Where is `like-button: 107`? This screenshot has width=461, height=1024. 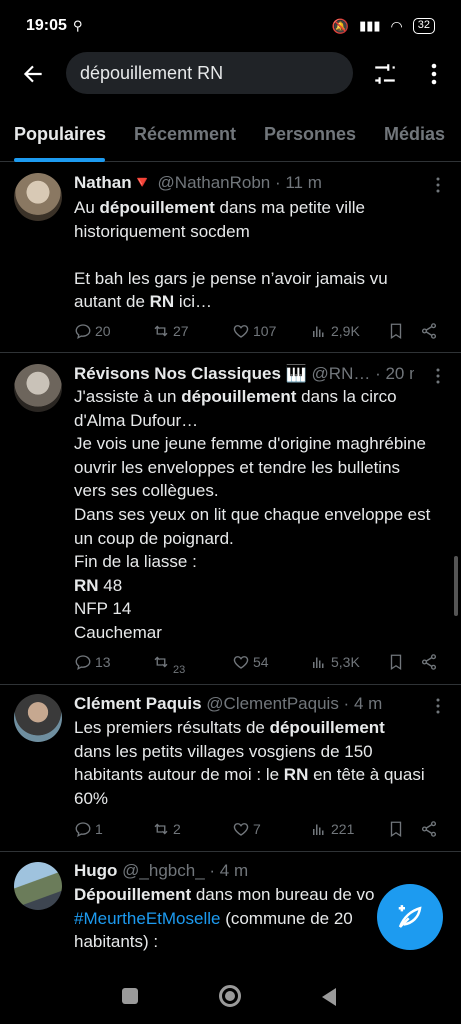
like-button: 107 is located at coordinates (254, 331).